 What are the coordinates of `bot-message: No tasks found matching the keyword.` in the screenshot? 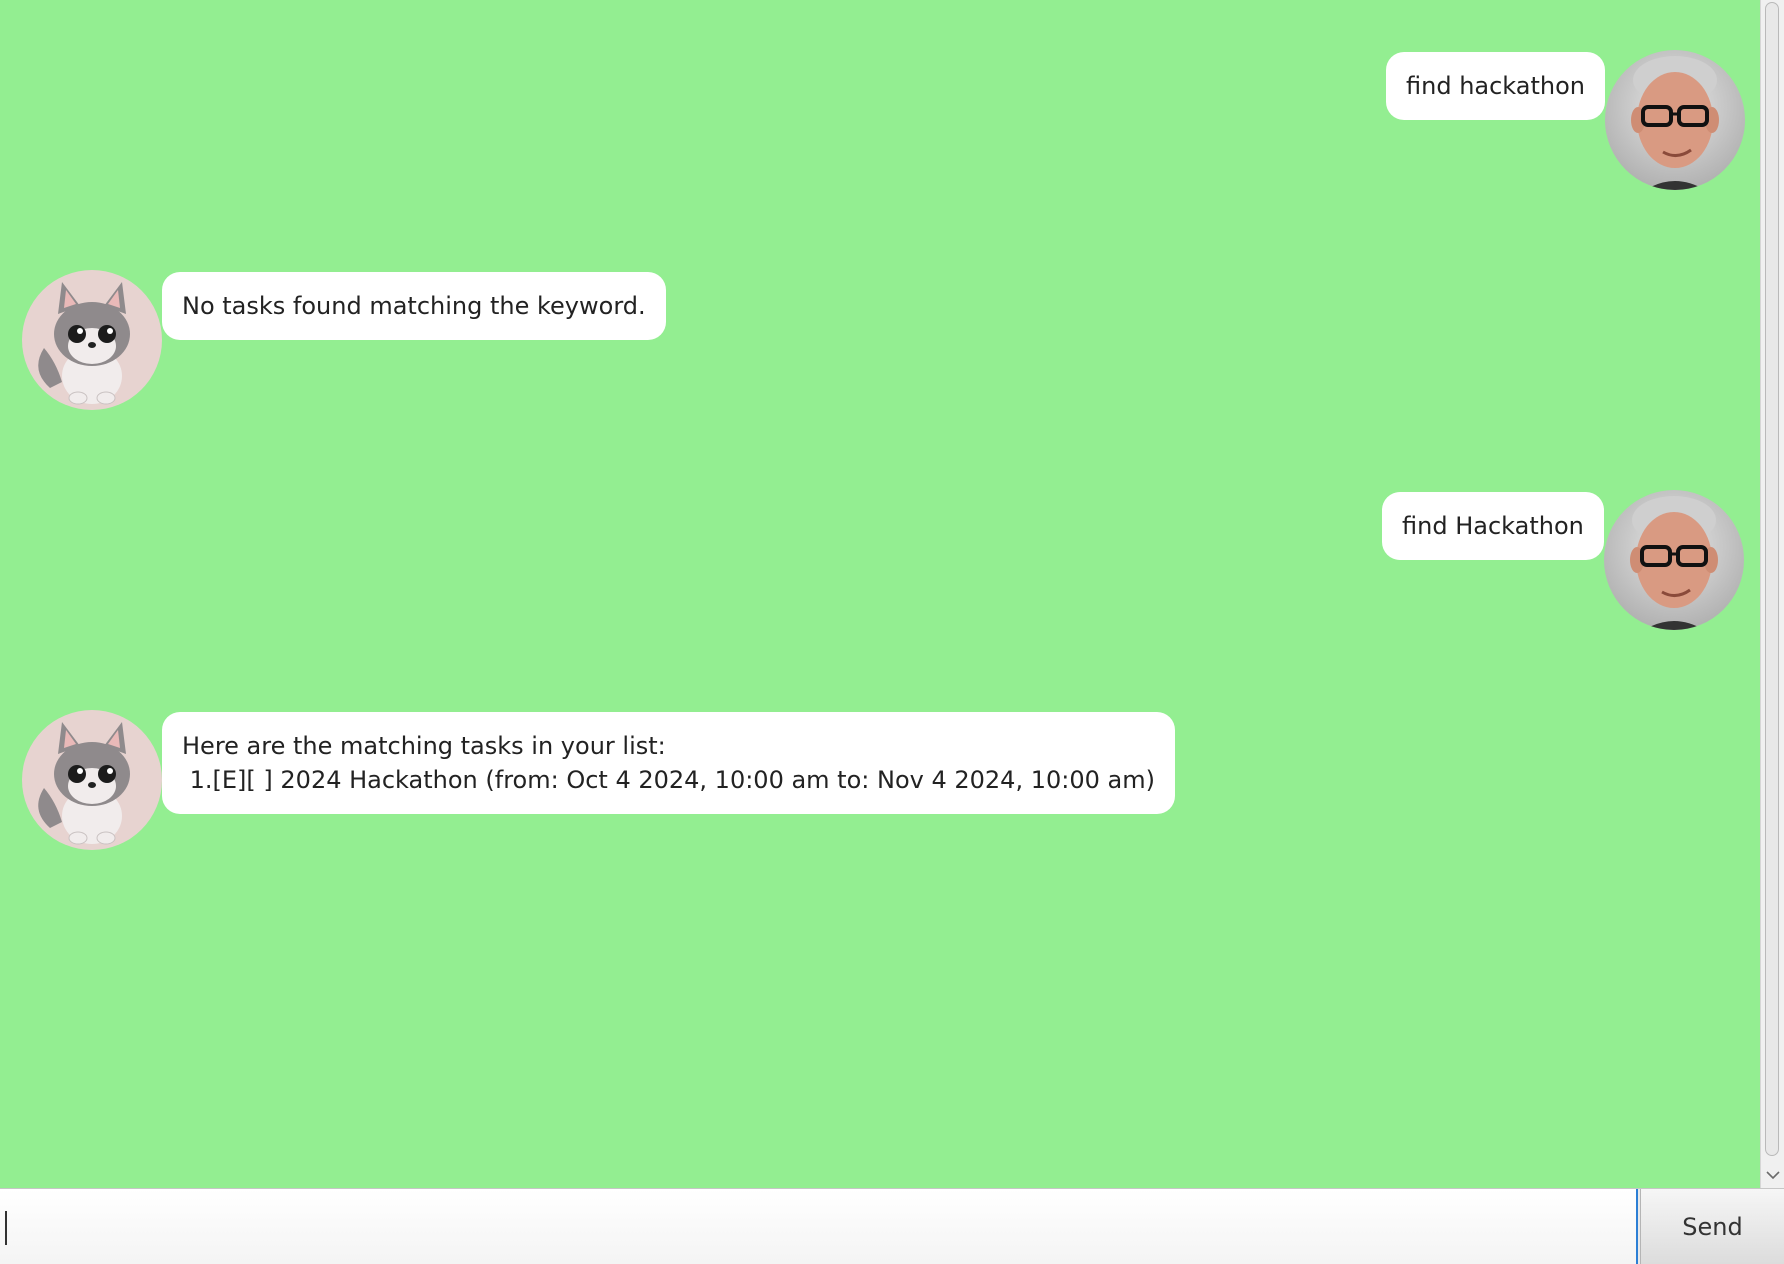 It's located at (344, 340).